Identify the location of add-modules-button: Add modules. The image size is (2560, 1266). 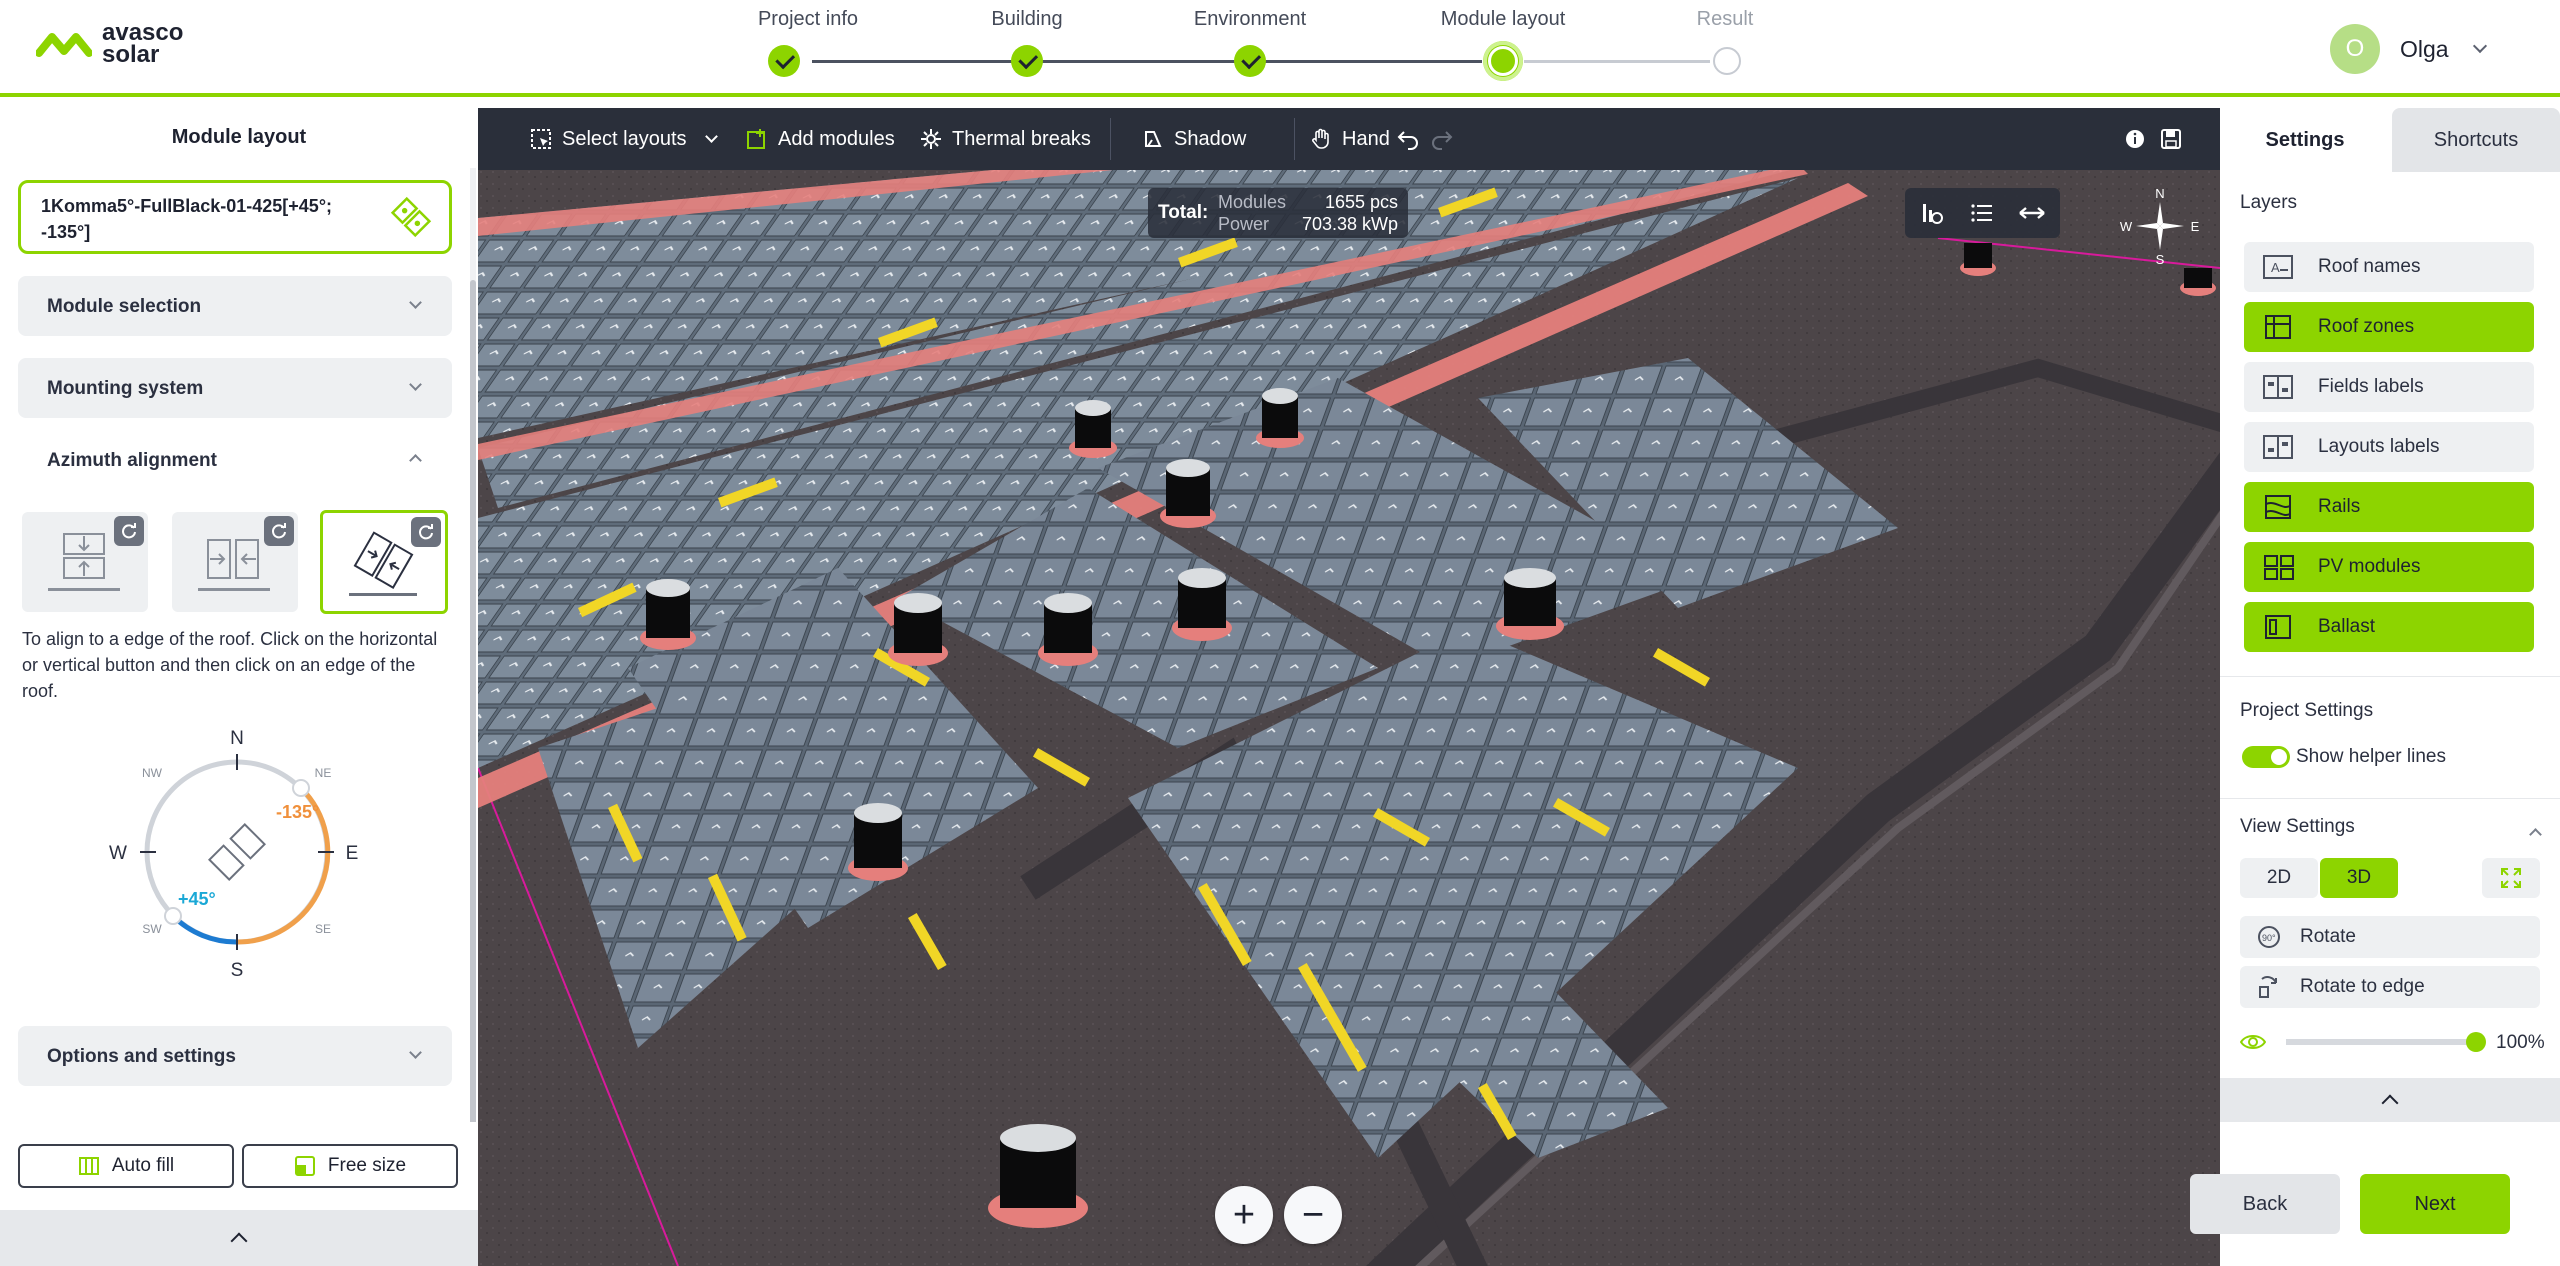
(820, 139).